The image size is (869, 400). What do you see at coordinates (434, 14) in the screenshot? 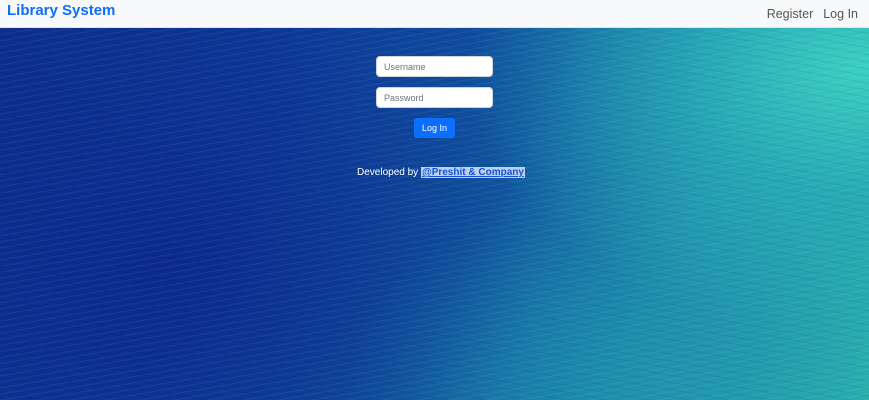
I see `navbar: Library System Register Log In` at bounding box center [434, 14].